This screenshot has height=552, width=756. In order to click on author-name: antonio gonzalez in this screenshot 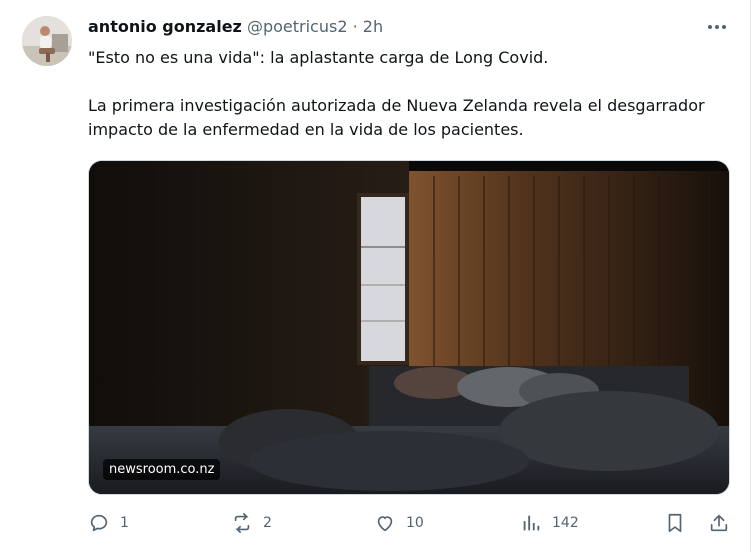, I will do `click(165, 26)`.